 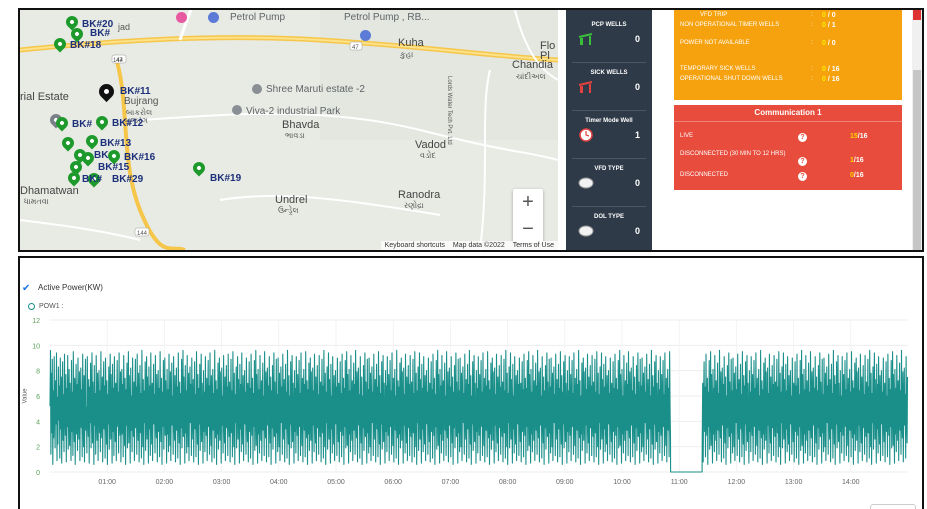 I want to click on status-row: NON OPERATIONAL TIMER WELLS:0 / 1, so click(x=790, y=25).